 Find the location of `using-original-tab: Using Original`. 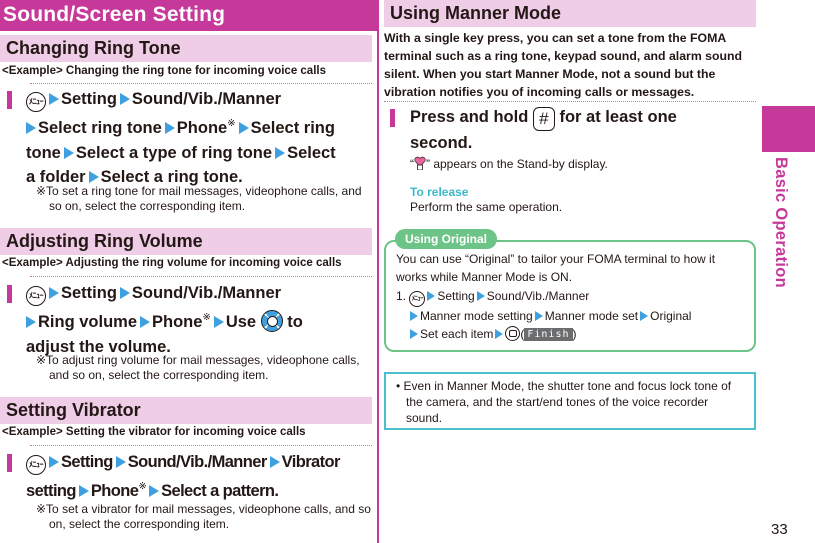

using-original-tab: Using Original is located at coordinates (446, 239).